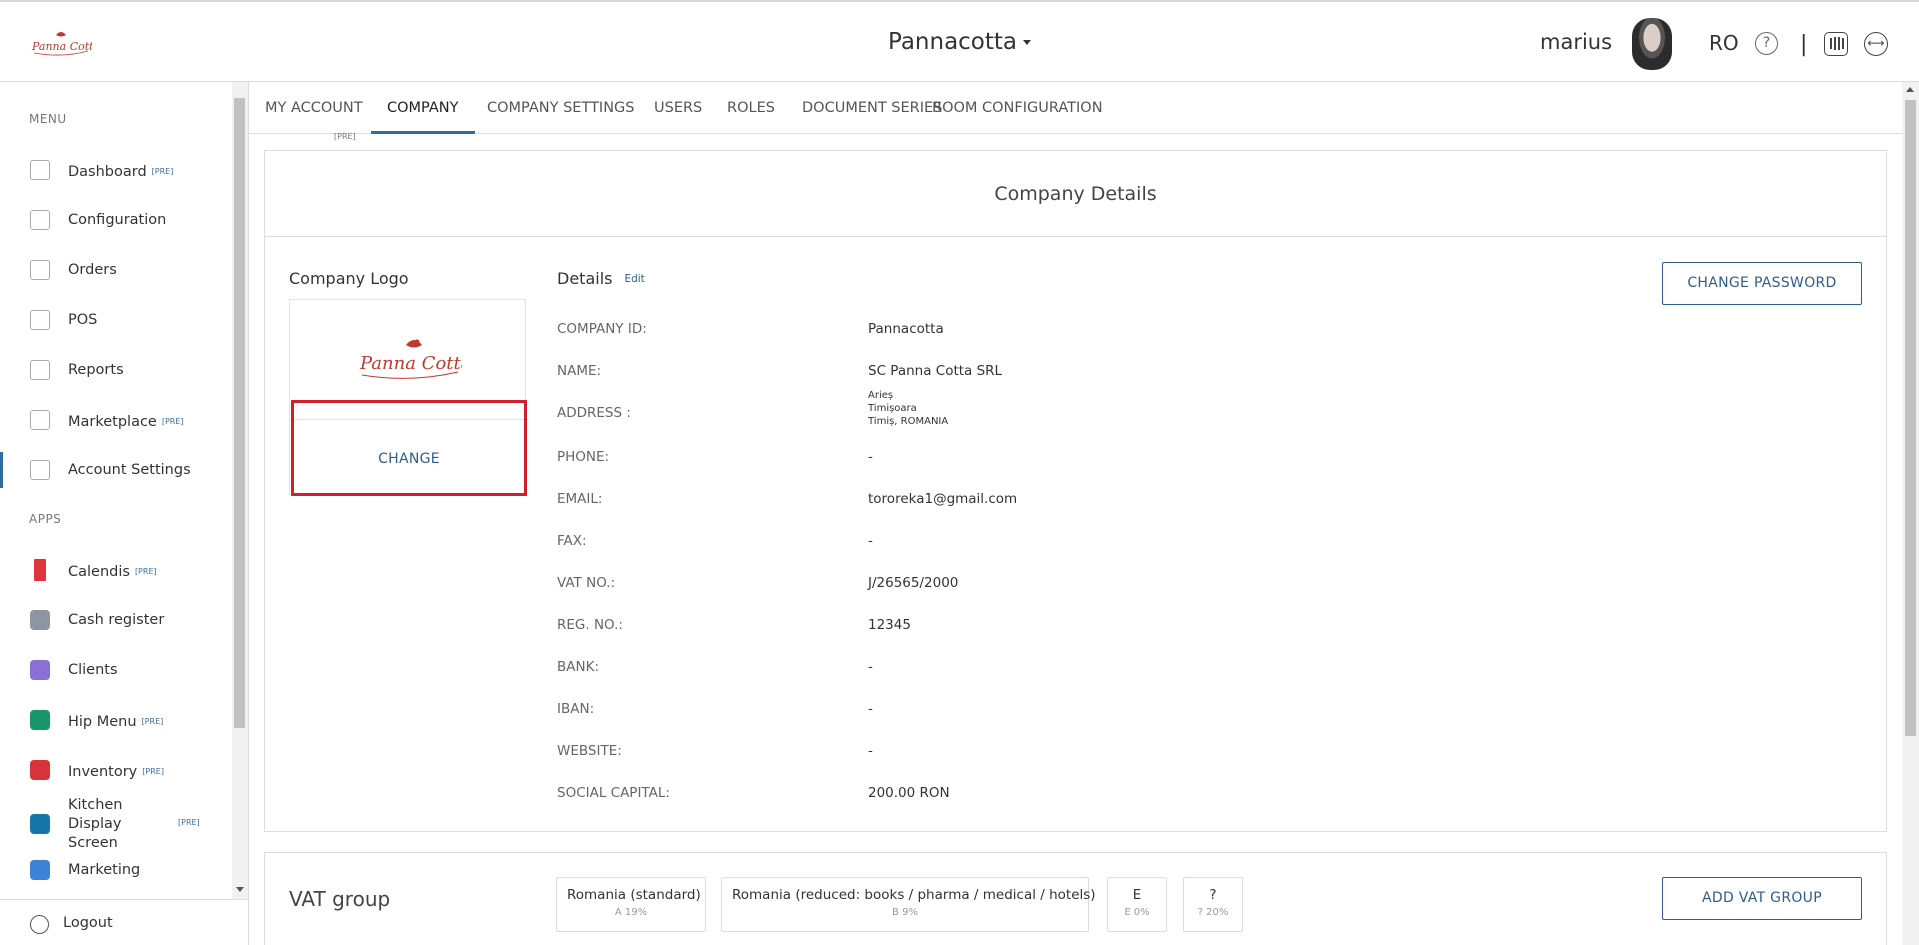  I want to click on username: marius, so click(1576, 42).